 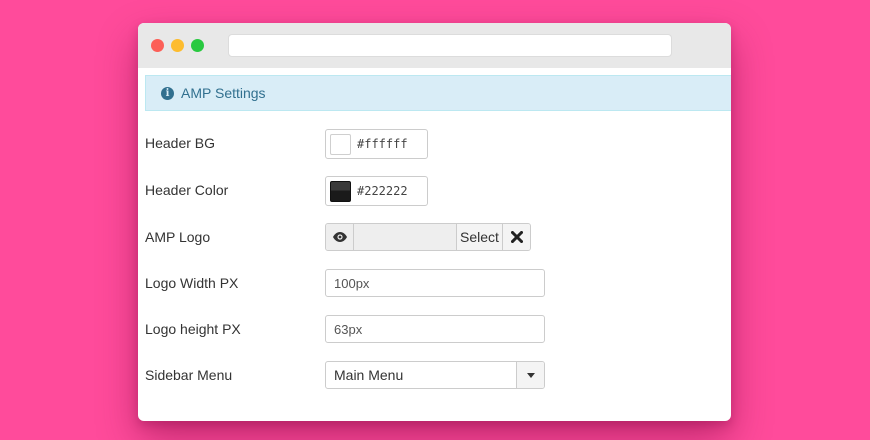 I want to click on select-button: Select, so click(x=480, y=237).